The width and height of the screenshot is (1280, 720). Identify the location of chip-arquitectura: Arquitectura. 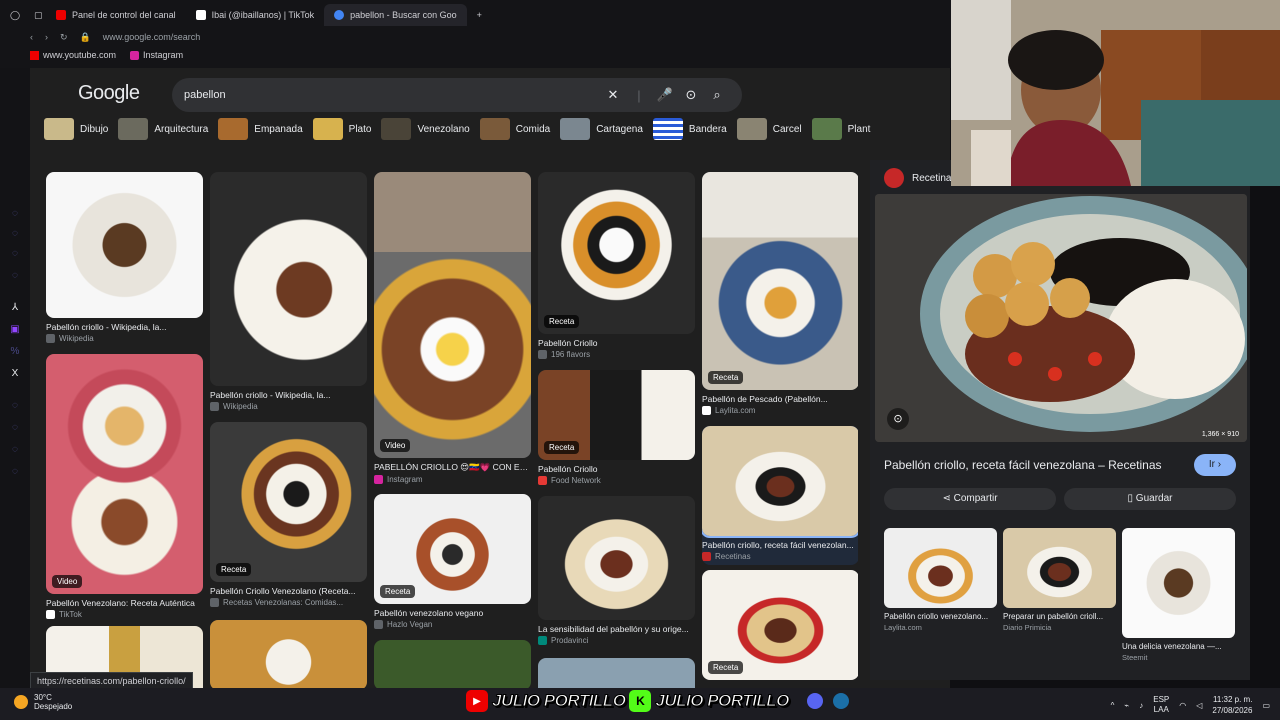
(163, 129).